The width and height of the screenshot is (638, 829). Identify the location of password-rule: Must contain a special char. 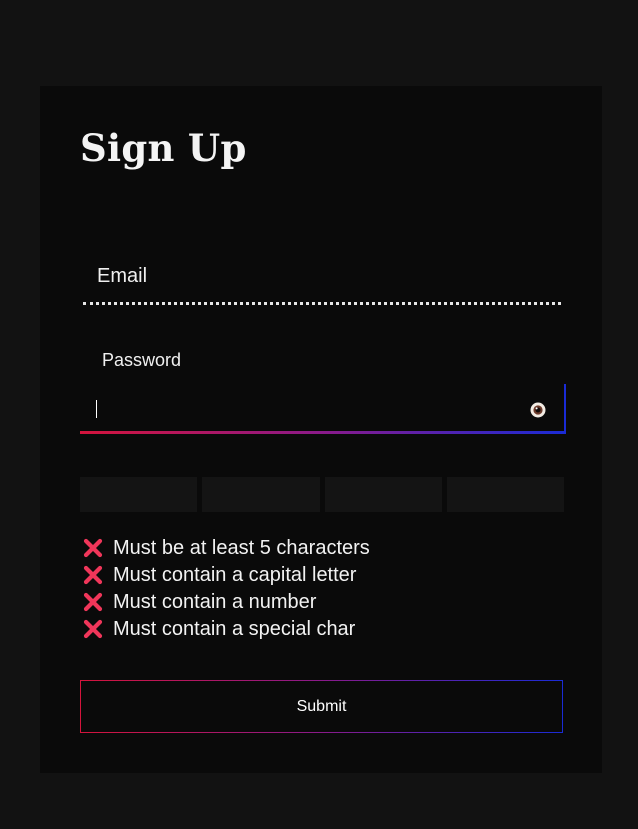
(226, 628).